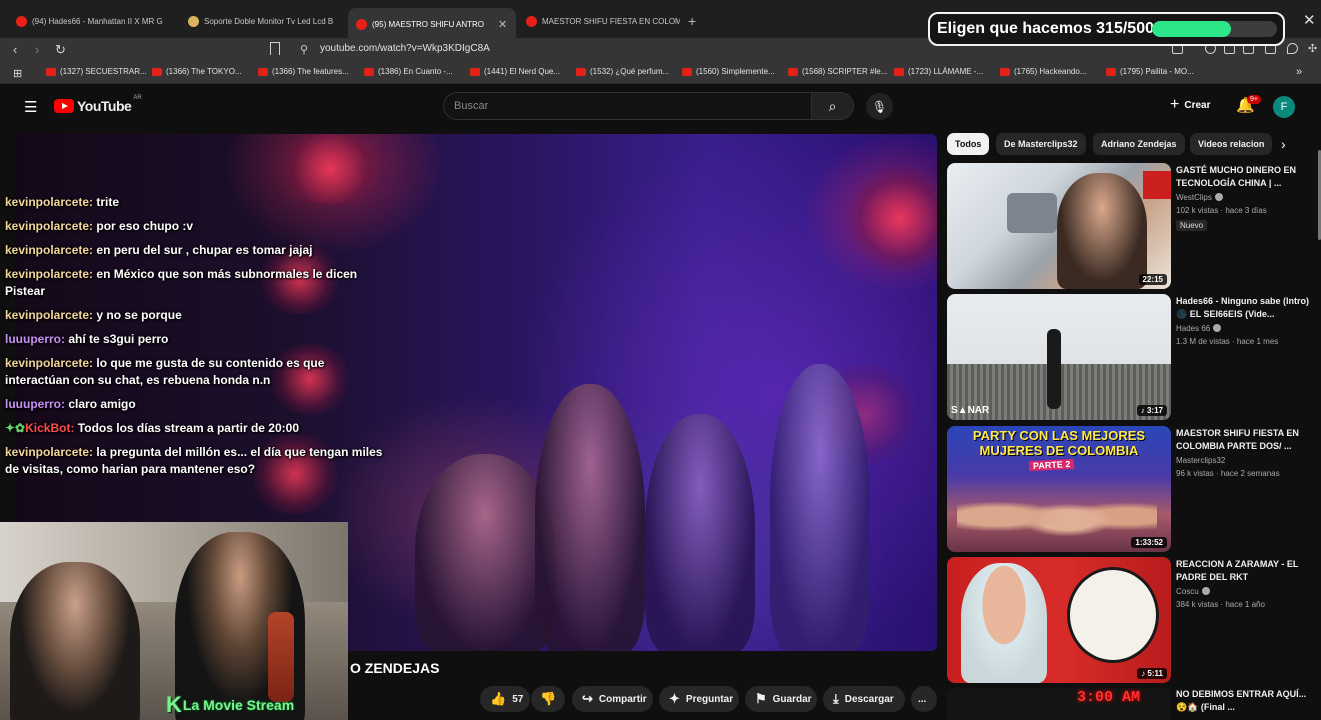 The width and height of the screenshot is (1321, 720). I want to click on browser-tab: Soporte Doble Monitor Tv Led Lcd B, so click(261, 21).